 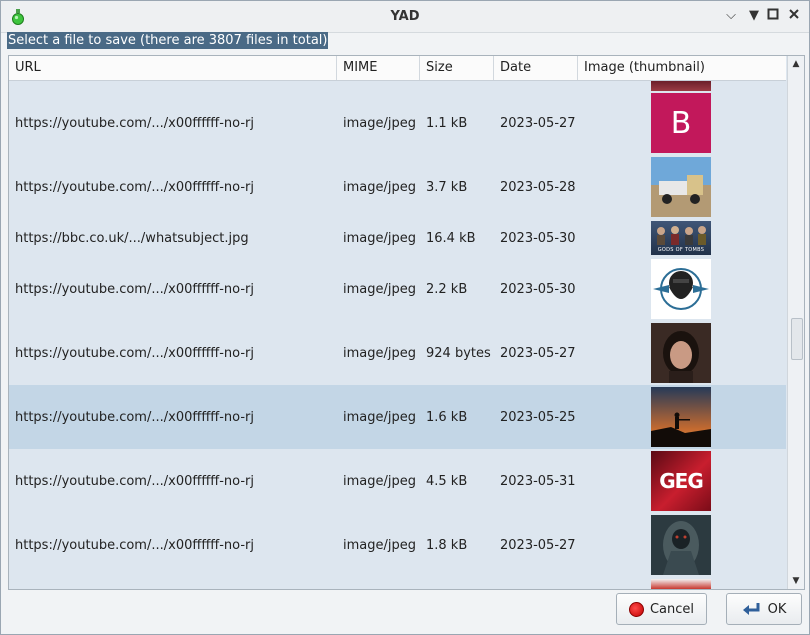 I want to click on thumbnail-logo-text: GEG, so click(x=681, y=481).